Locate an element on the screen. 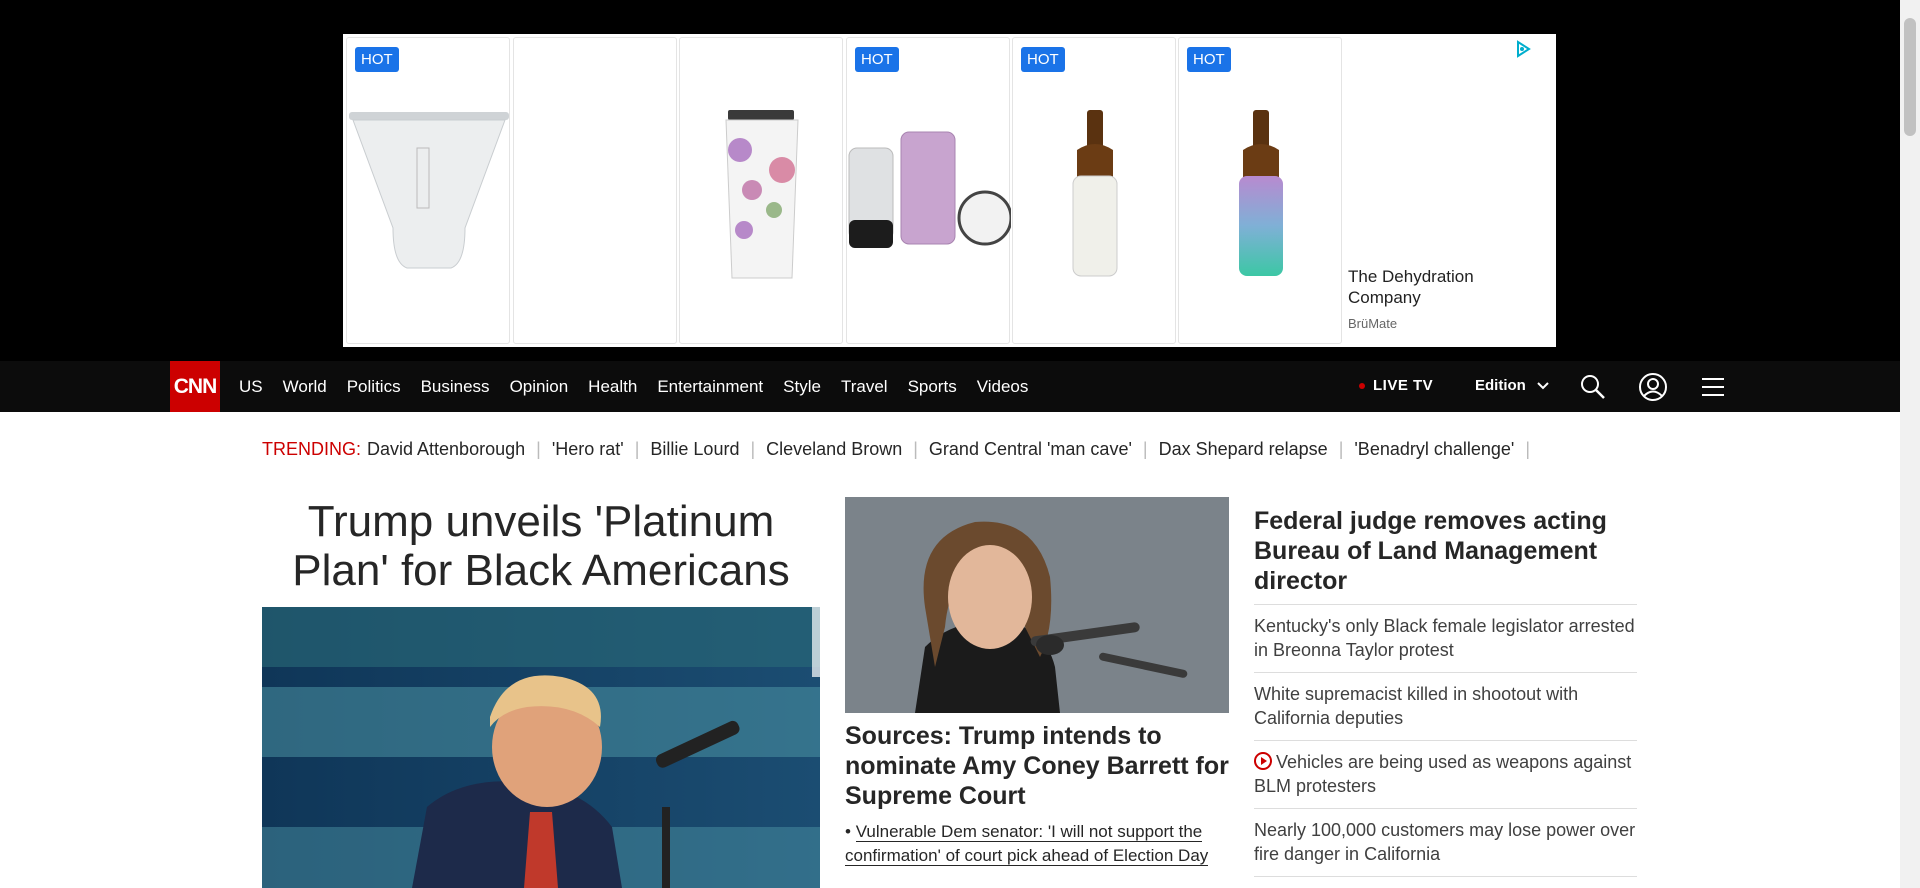  account-icon is located at coordinates (1653, 387).